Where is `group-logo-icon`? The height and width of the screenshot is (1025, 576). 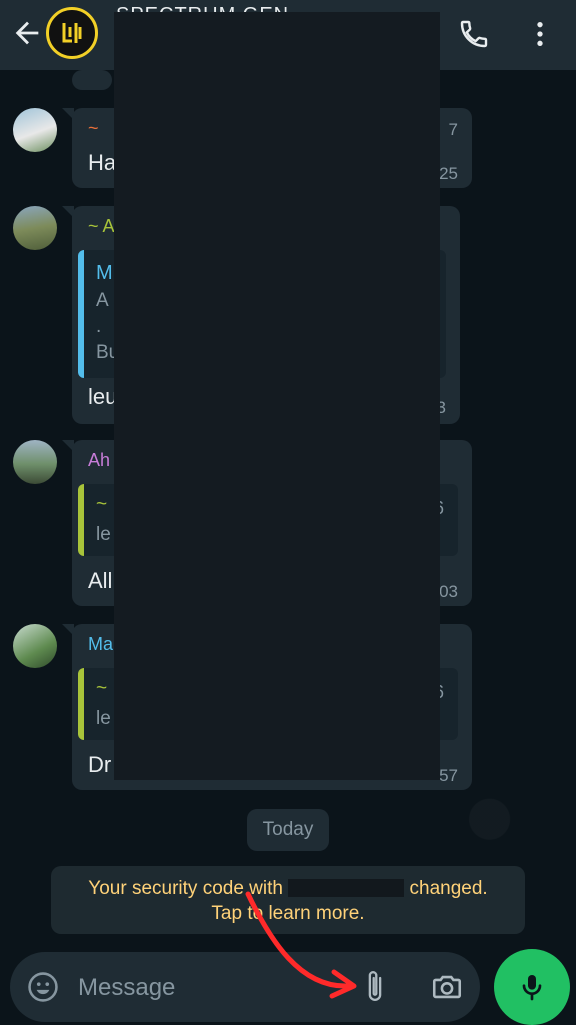 group-logo-icon is located at coordinates (72, 33).